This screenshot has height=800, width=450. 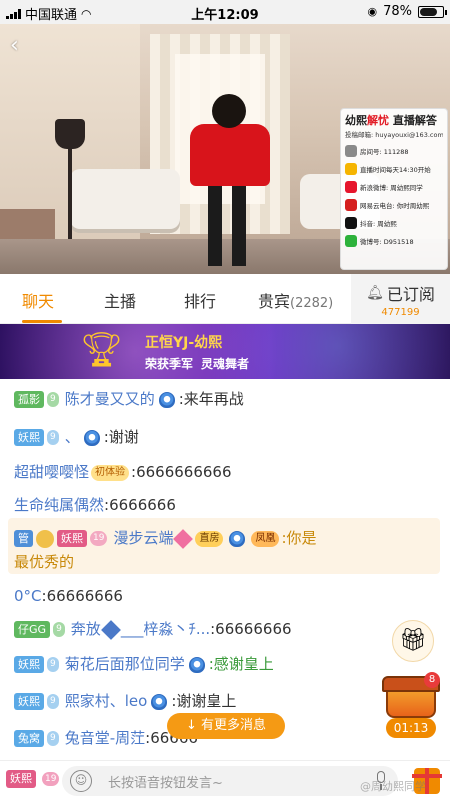 I want to click on tab-host: 主播, so click(x=120, y=300).